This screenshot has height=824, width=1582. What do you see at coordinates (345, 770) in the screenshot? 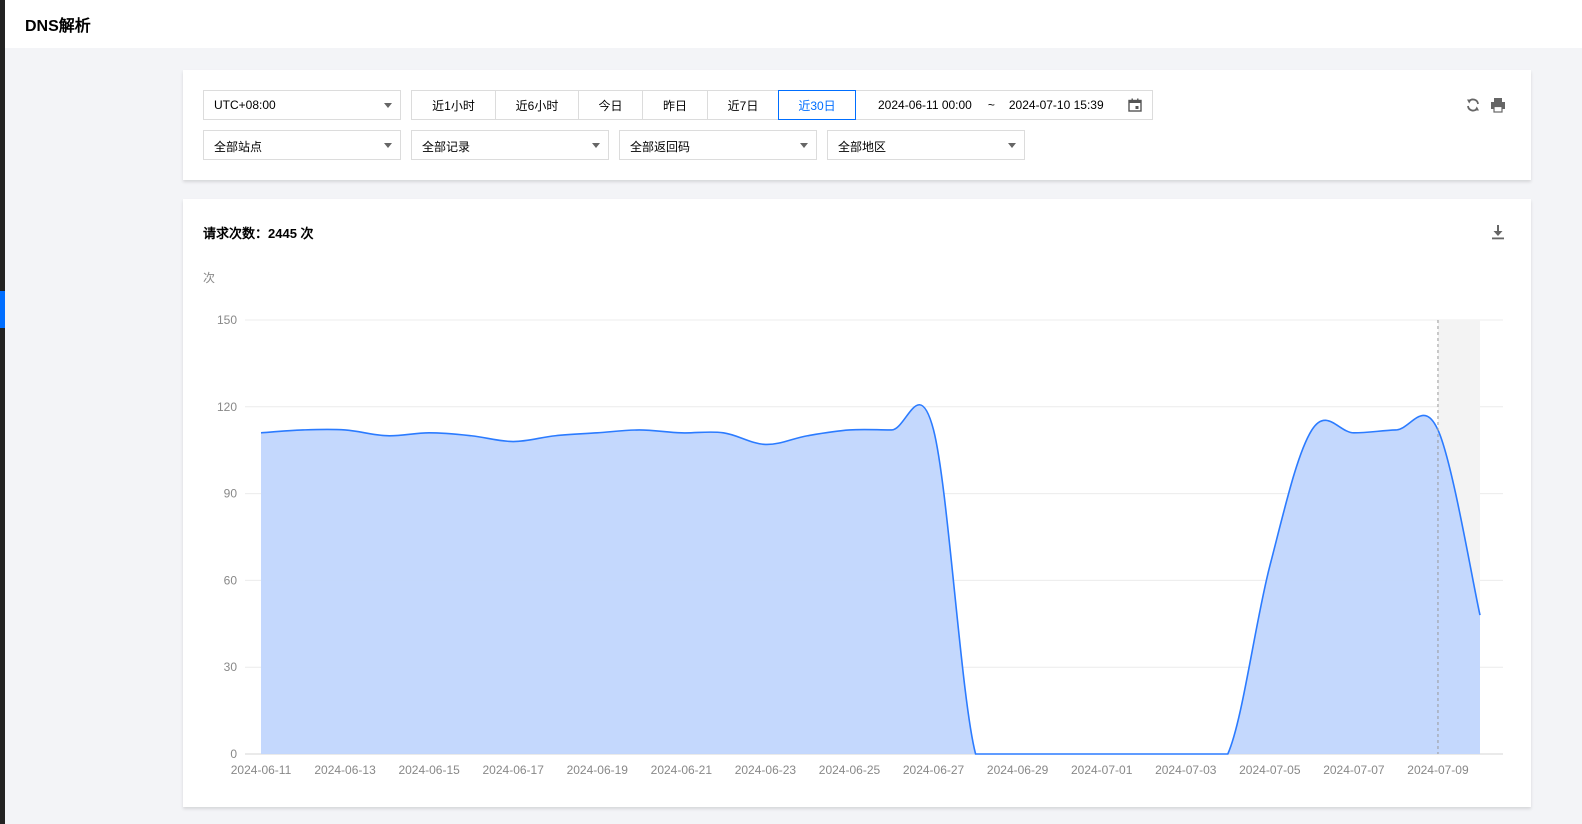
I see `x-tick-label: 2024-06-13` at bounding box center [345, 770].